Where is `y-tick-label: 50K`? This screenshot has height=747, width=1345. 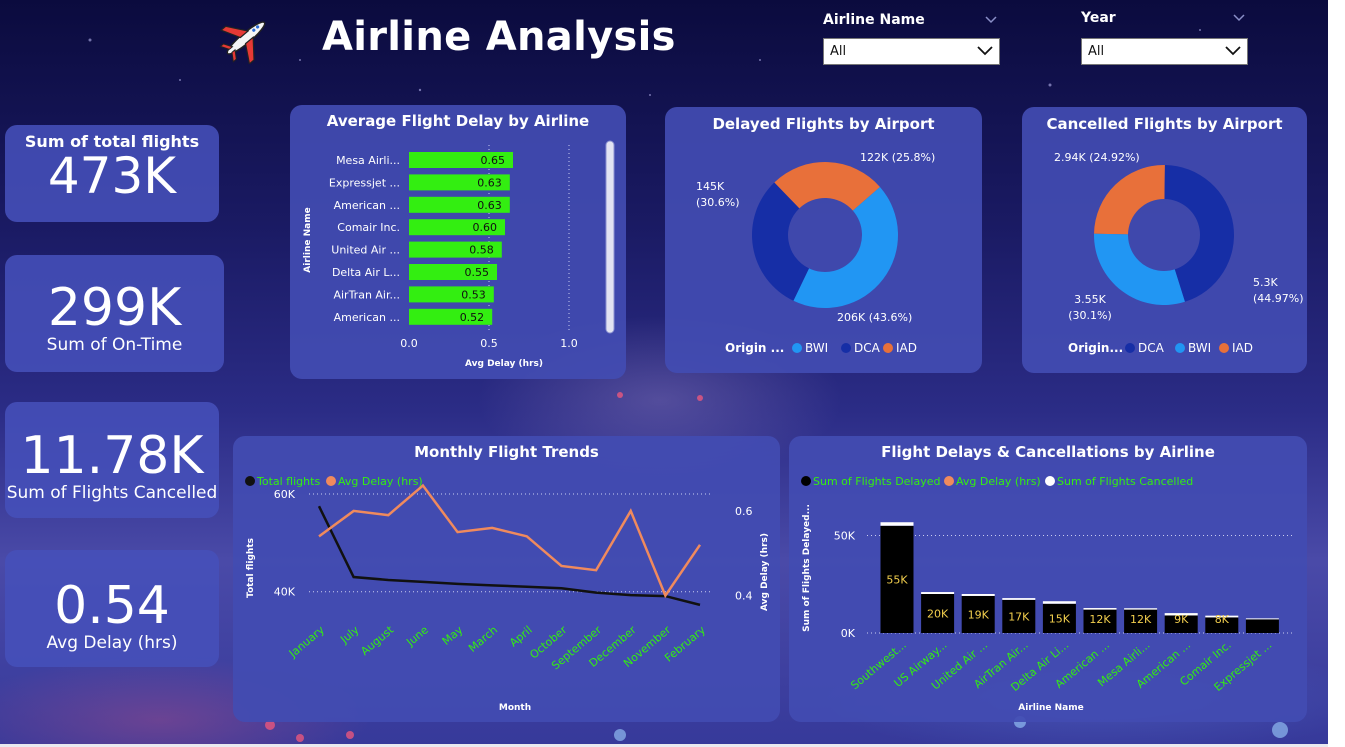 y-tick-label: 50K is located at coordinates (845, 536).